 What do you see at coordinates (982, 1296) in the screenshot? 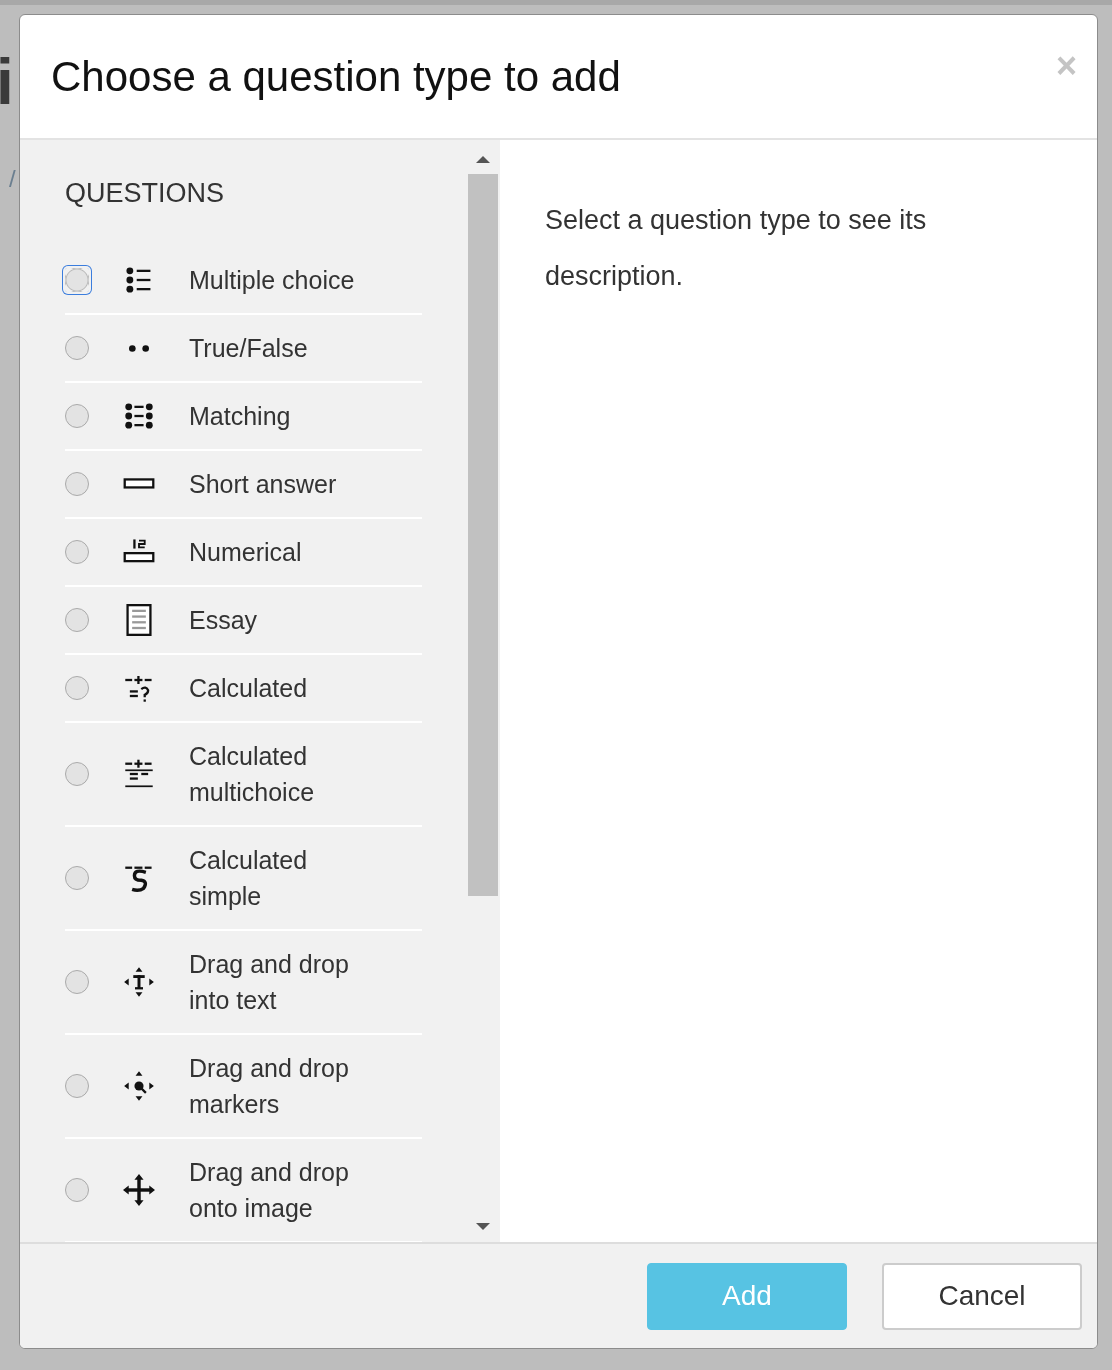
I see `cancel-button: Cancel` at bounding box center [982, 1296].